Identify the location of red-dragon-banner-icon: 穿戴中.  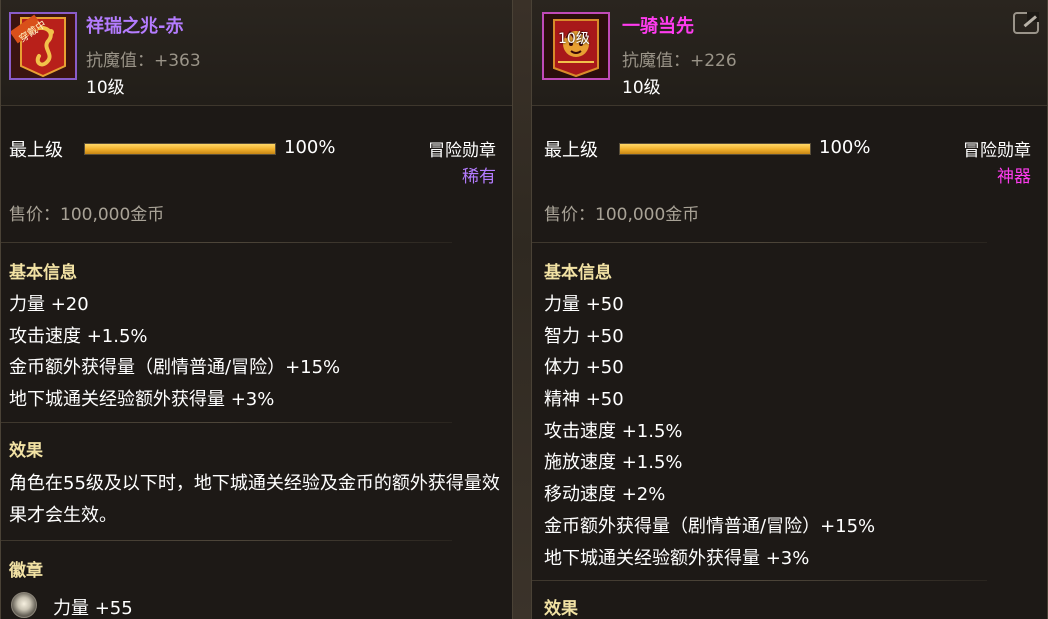
(43, 46).